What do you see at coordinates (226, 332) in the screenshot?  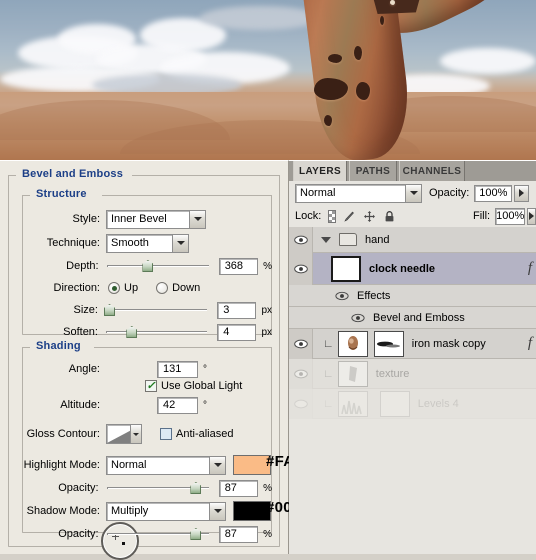 I see `soften-value: 4` at bounding box center [226, 332].